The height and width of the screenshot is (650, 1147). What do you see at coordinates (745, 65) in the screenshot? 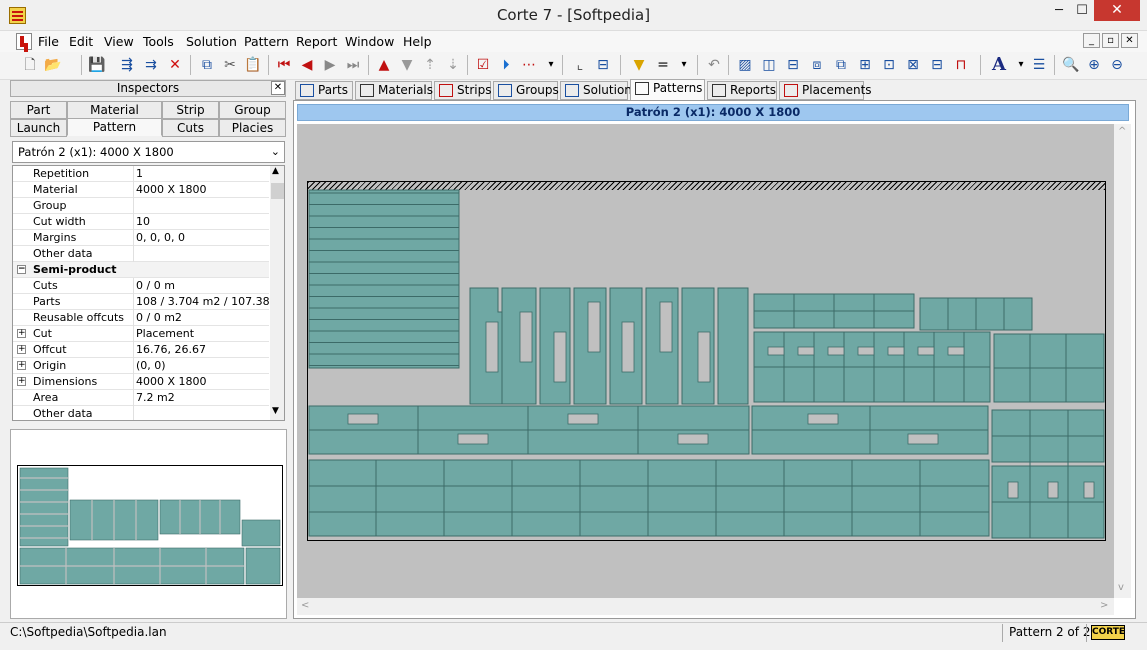
I see `hatch-icon: ▨` at bounding box center [745, 65].